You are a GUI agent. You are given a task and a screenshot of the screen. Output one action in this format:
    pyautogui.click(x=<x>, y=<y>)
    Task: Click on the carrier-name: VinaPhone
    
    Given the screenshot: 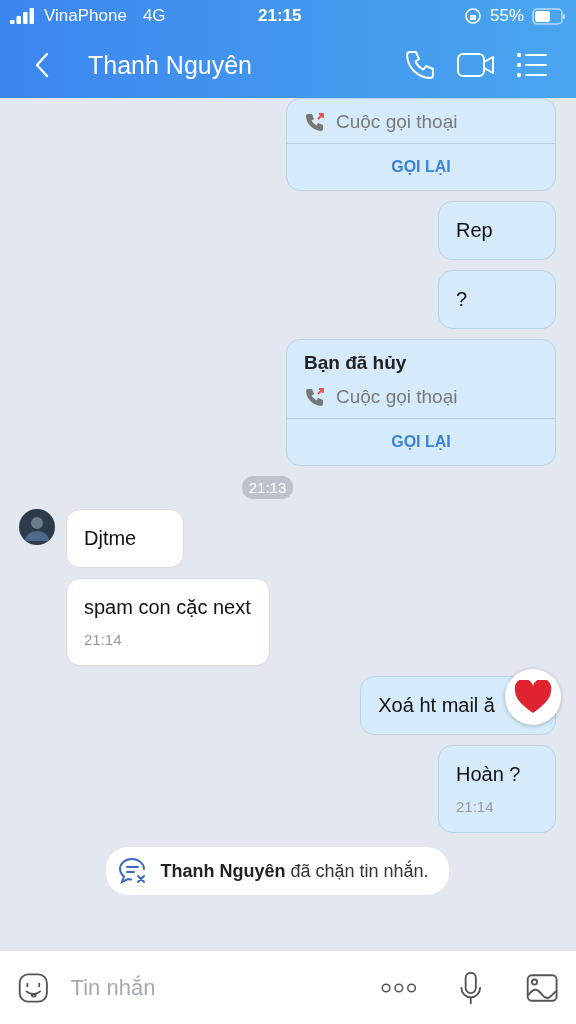 What is the action you would take?
    pyautogui.click(x=85, y=16)
    